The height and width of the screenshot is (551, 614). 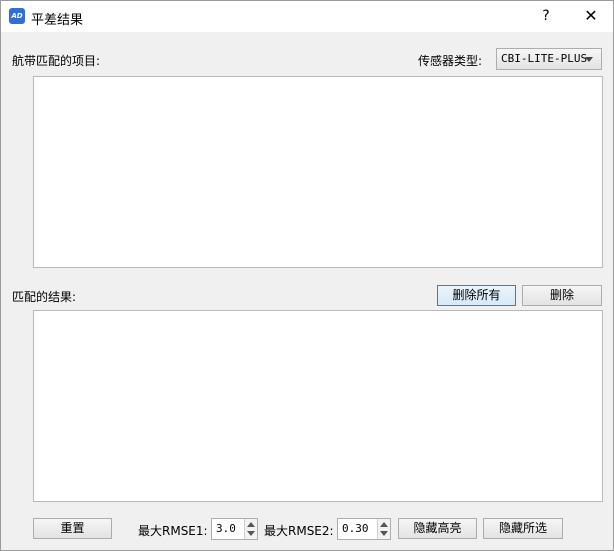 What do you see at coordinates (523, 528) in the screenshot?
I see `hide-selected-button: 隐藏所选` at bounding box center [523, 528].